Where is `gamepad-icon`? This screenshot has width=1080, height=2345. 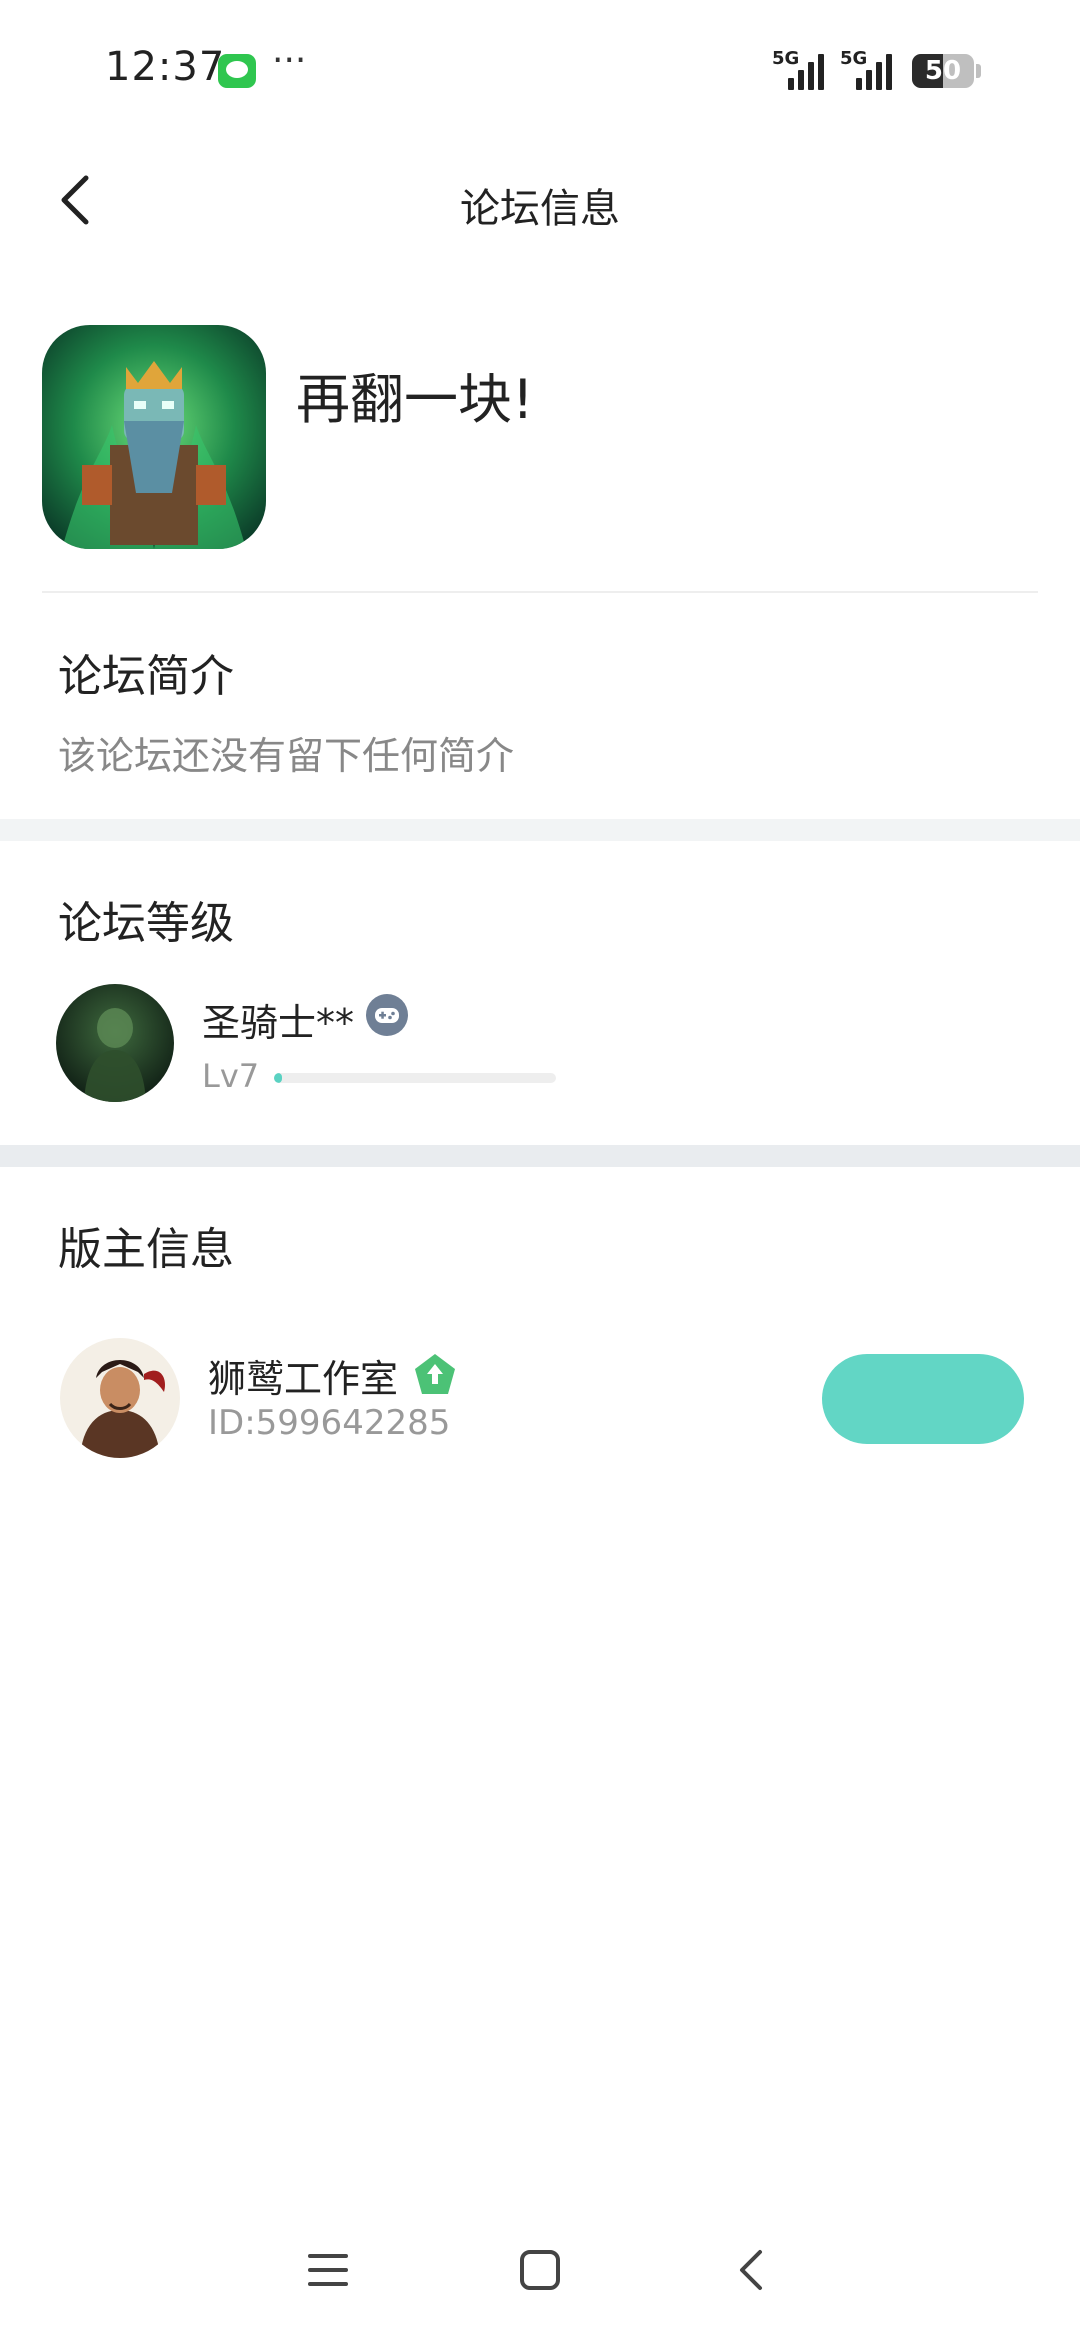 gamepad-icon is located at coordinates (387, 1015).